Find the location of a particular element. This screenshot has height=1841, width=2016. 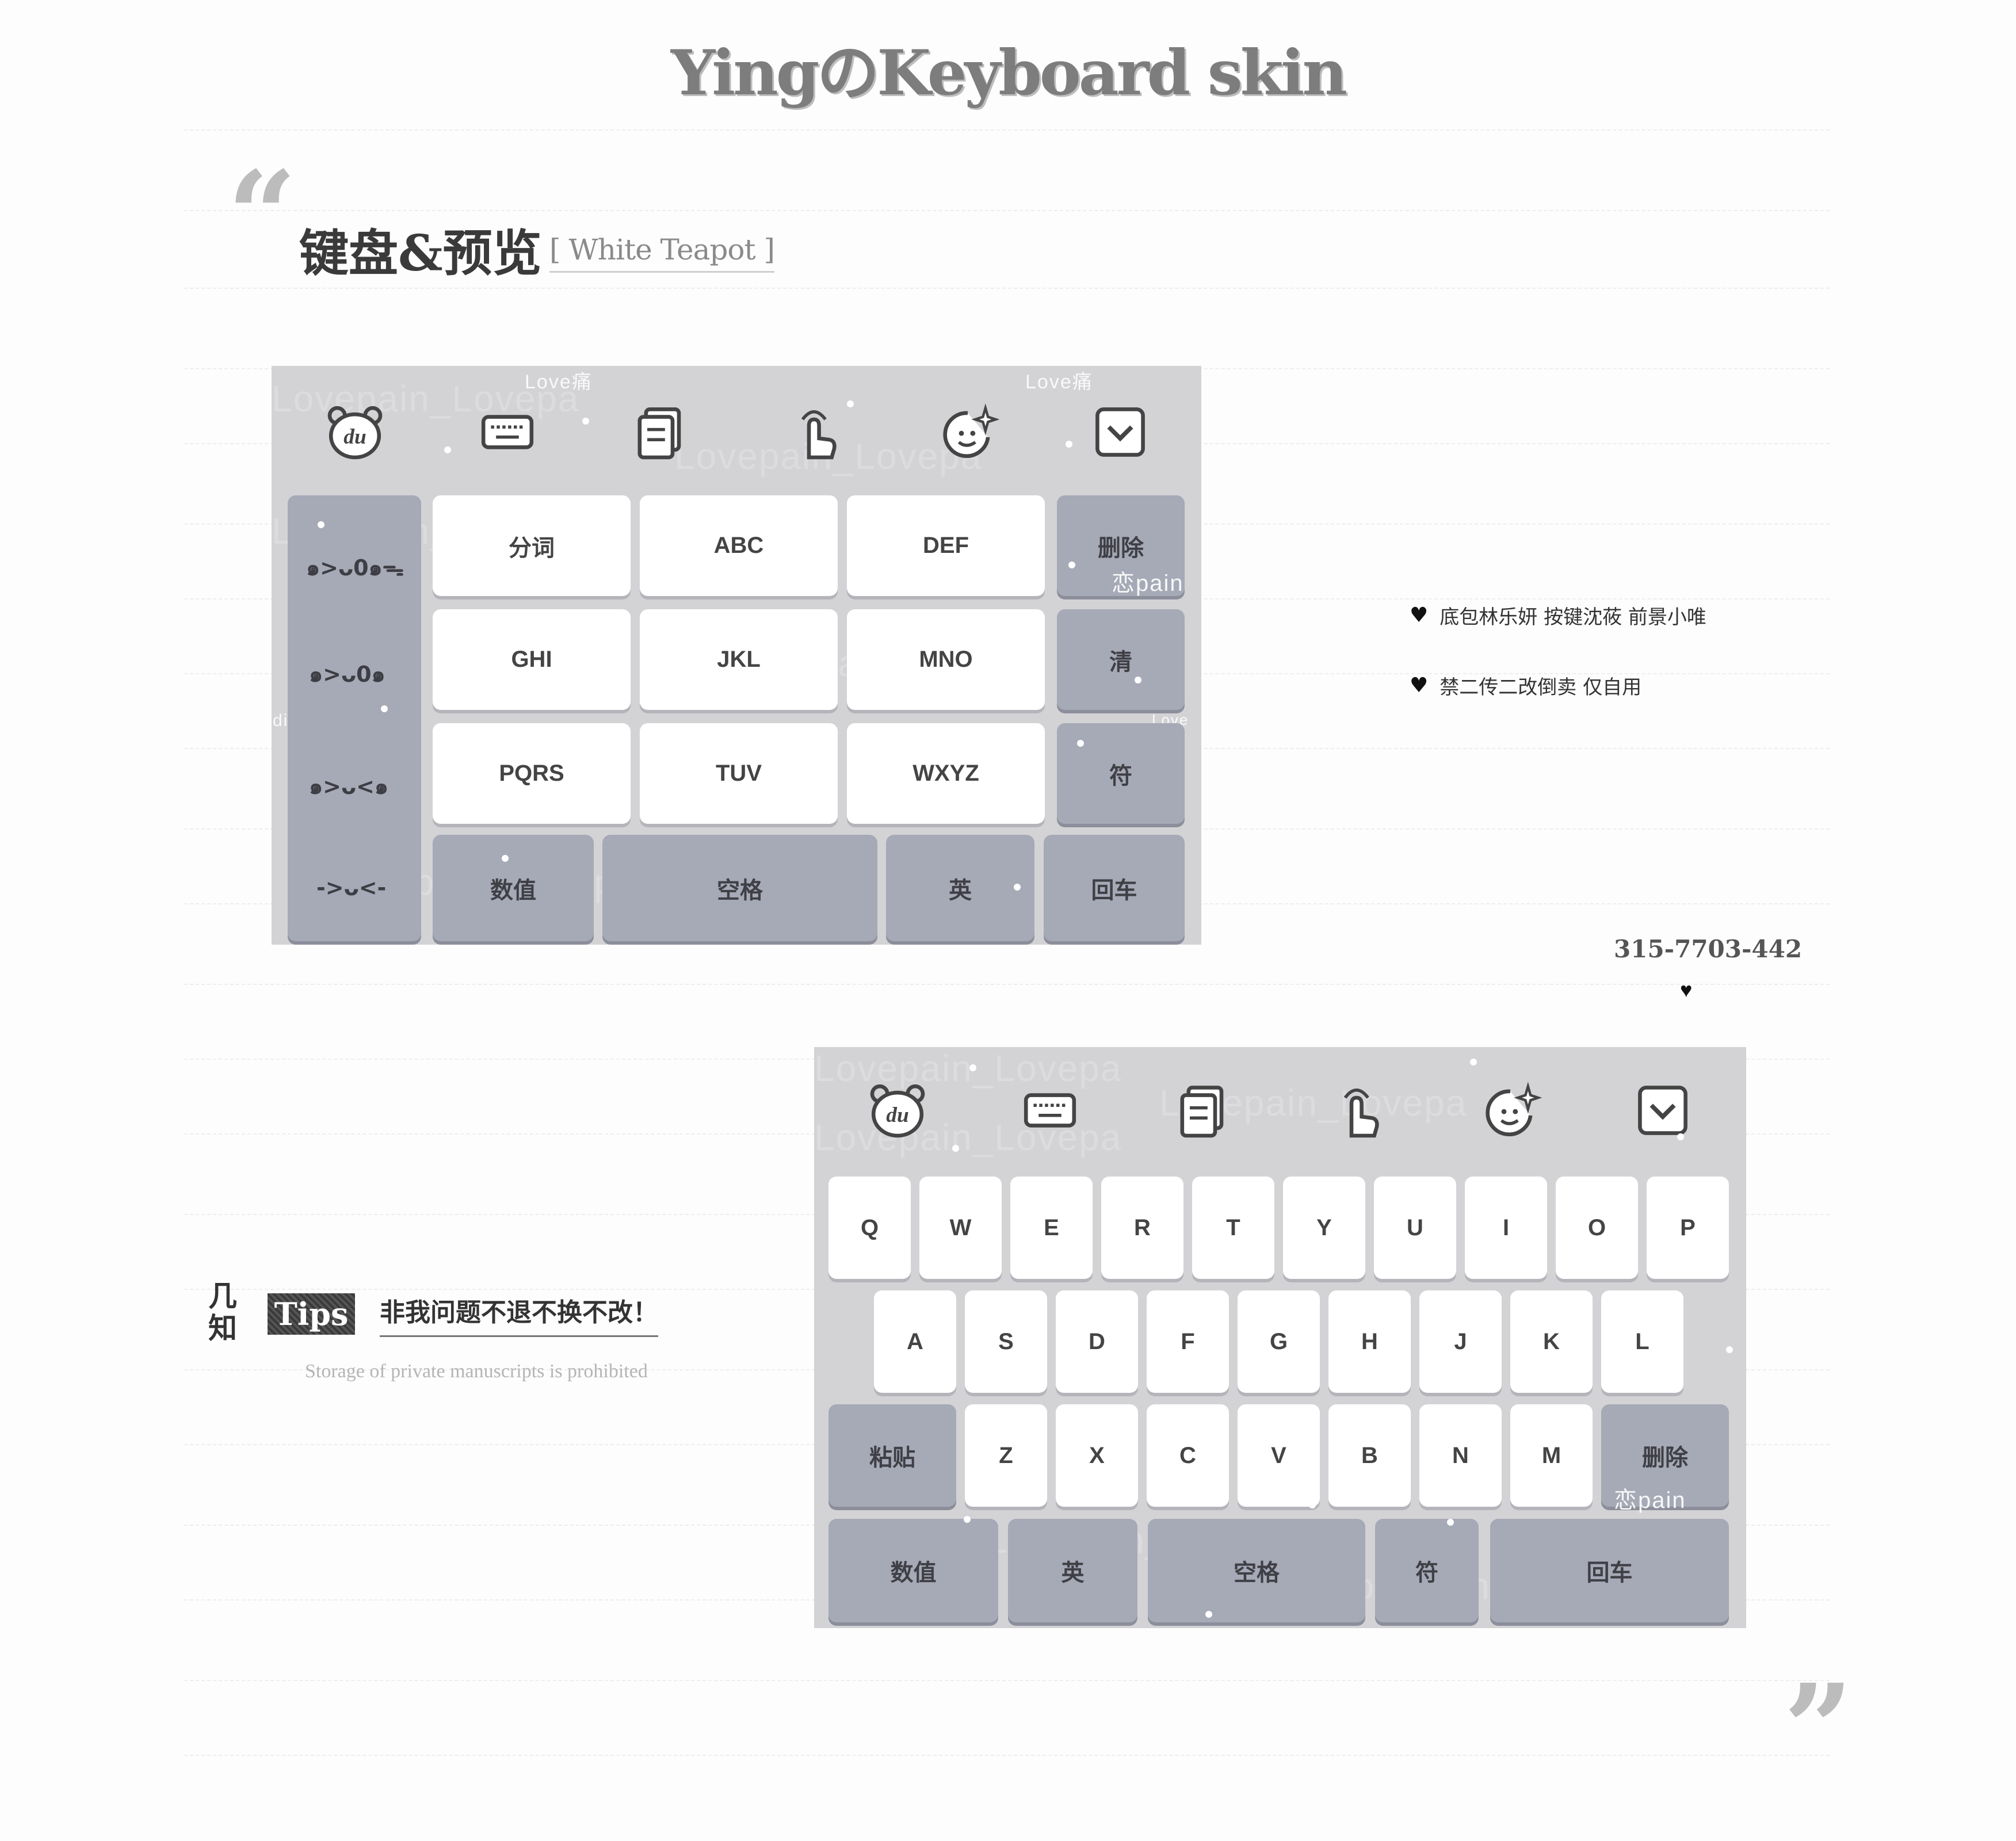

close-quote-mark: ” is located at coordinates (1818, 1729).